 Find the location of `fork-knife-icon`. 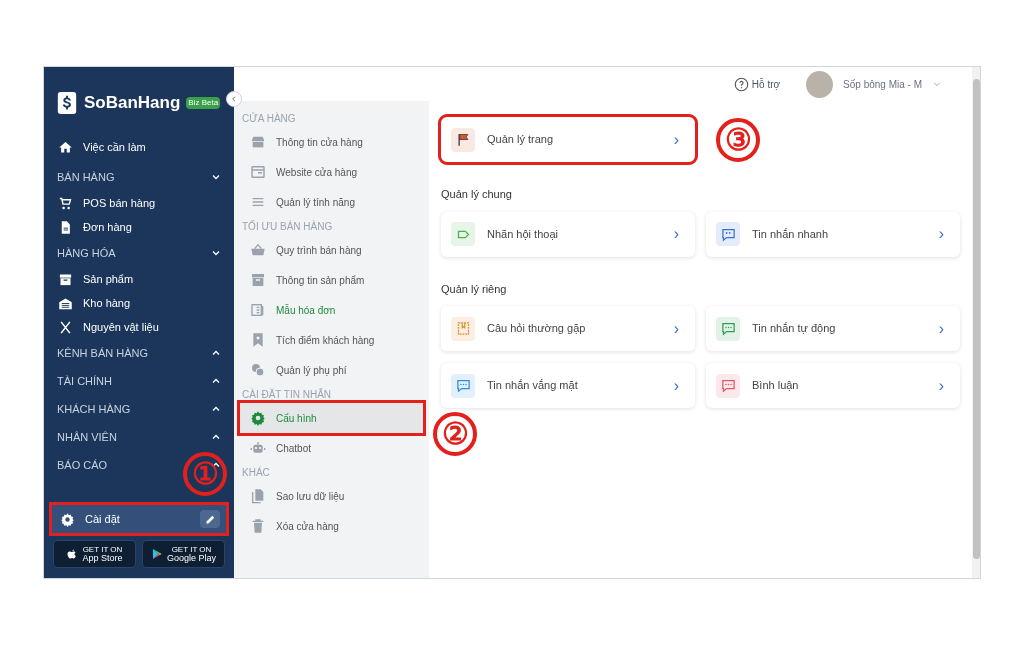

fork-knife-icon is located at coordinates (65, 327).